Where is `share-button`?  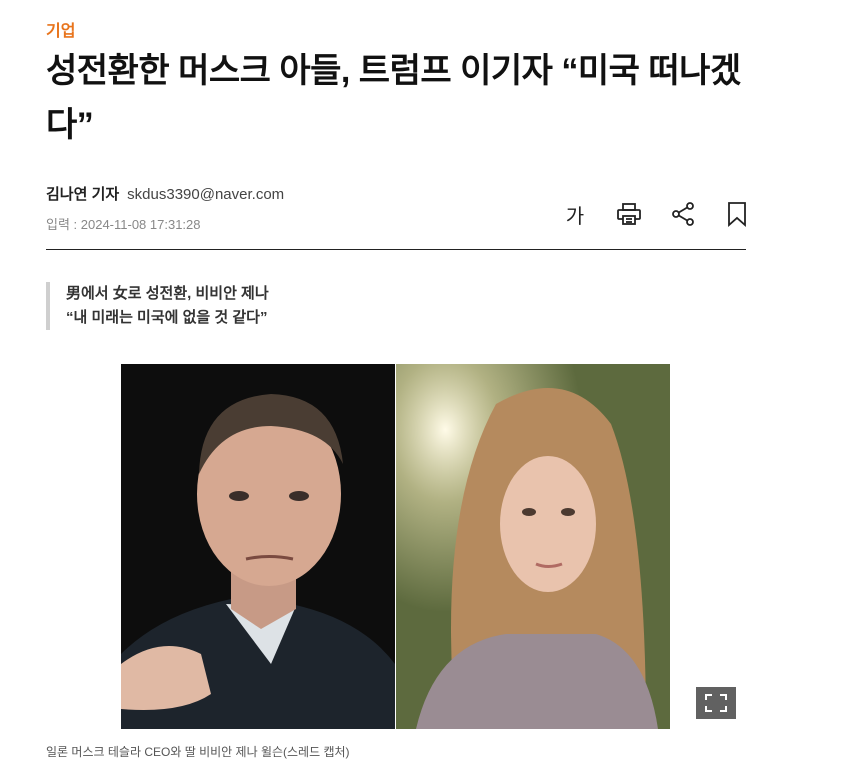
share-button is located at coordinates (683, 214).